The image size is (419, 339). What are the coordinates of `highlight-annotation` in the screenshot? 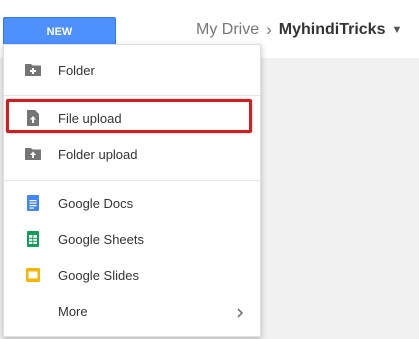 It's located at (129, 116).